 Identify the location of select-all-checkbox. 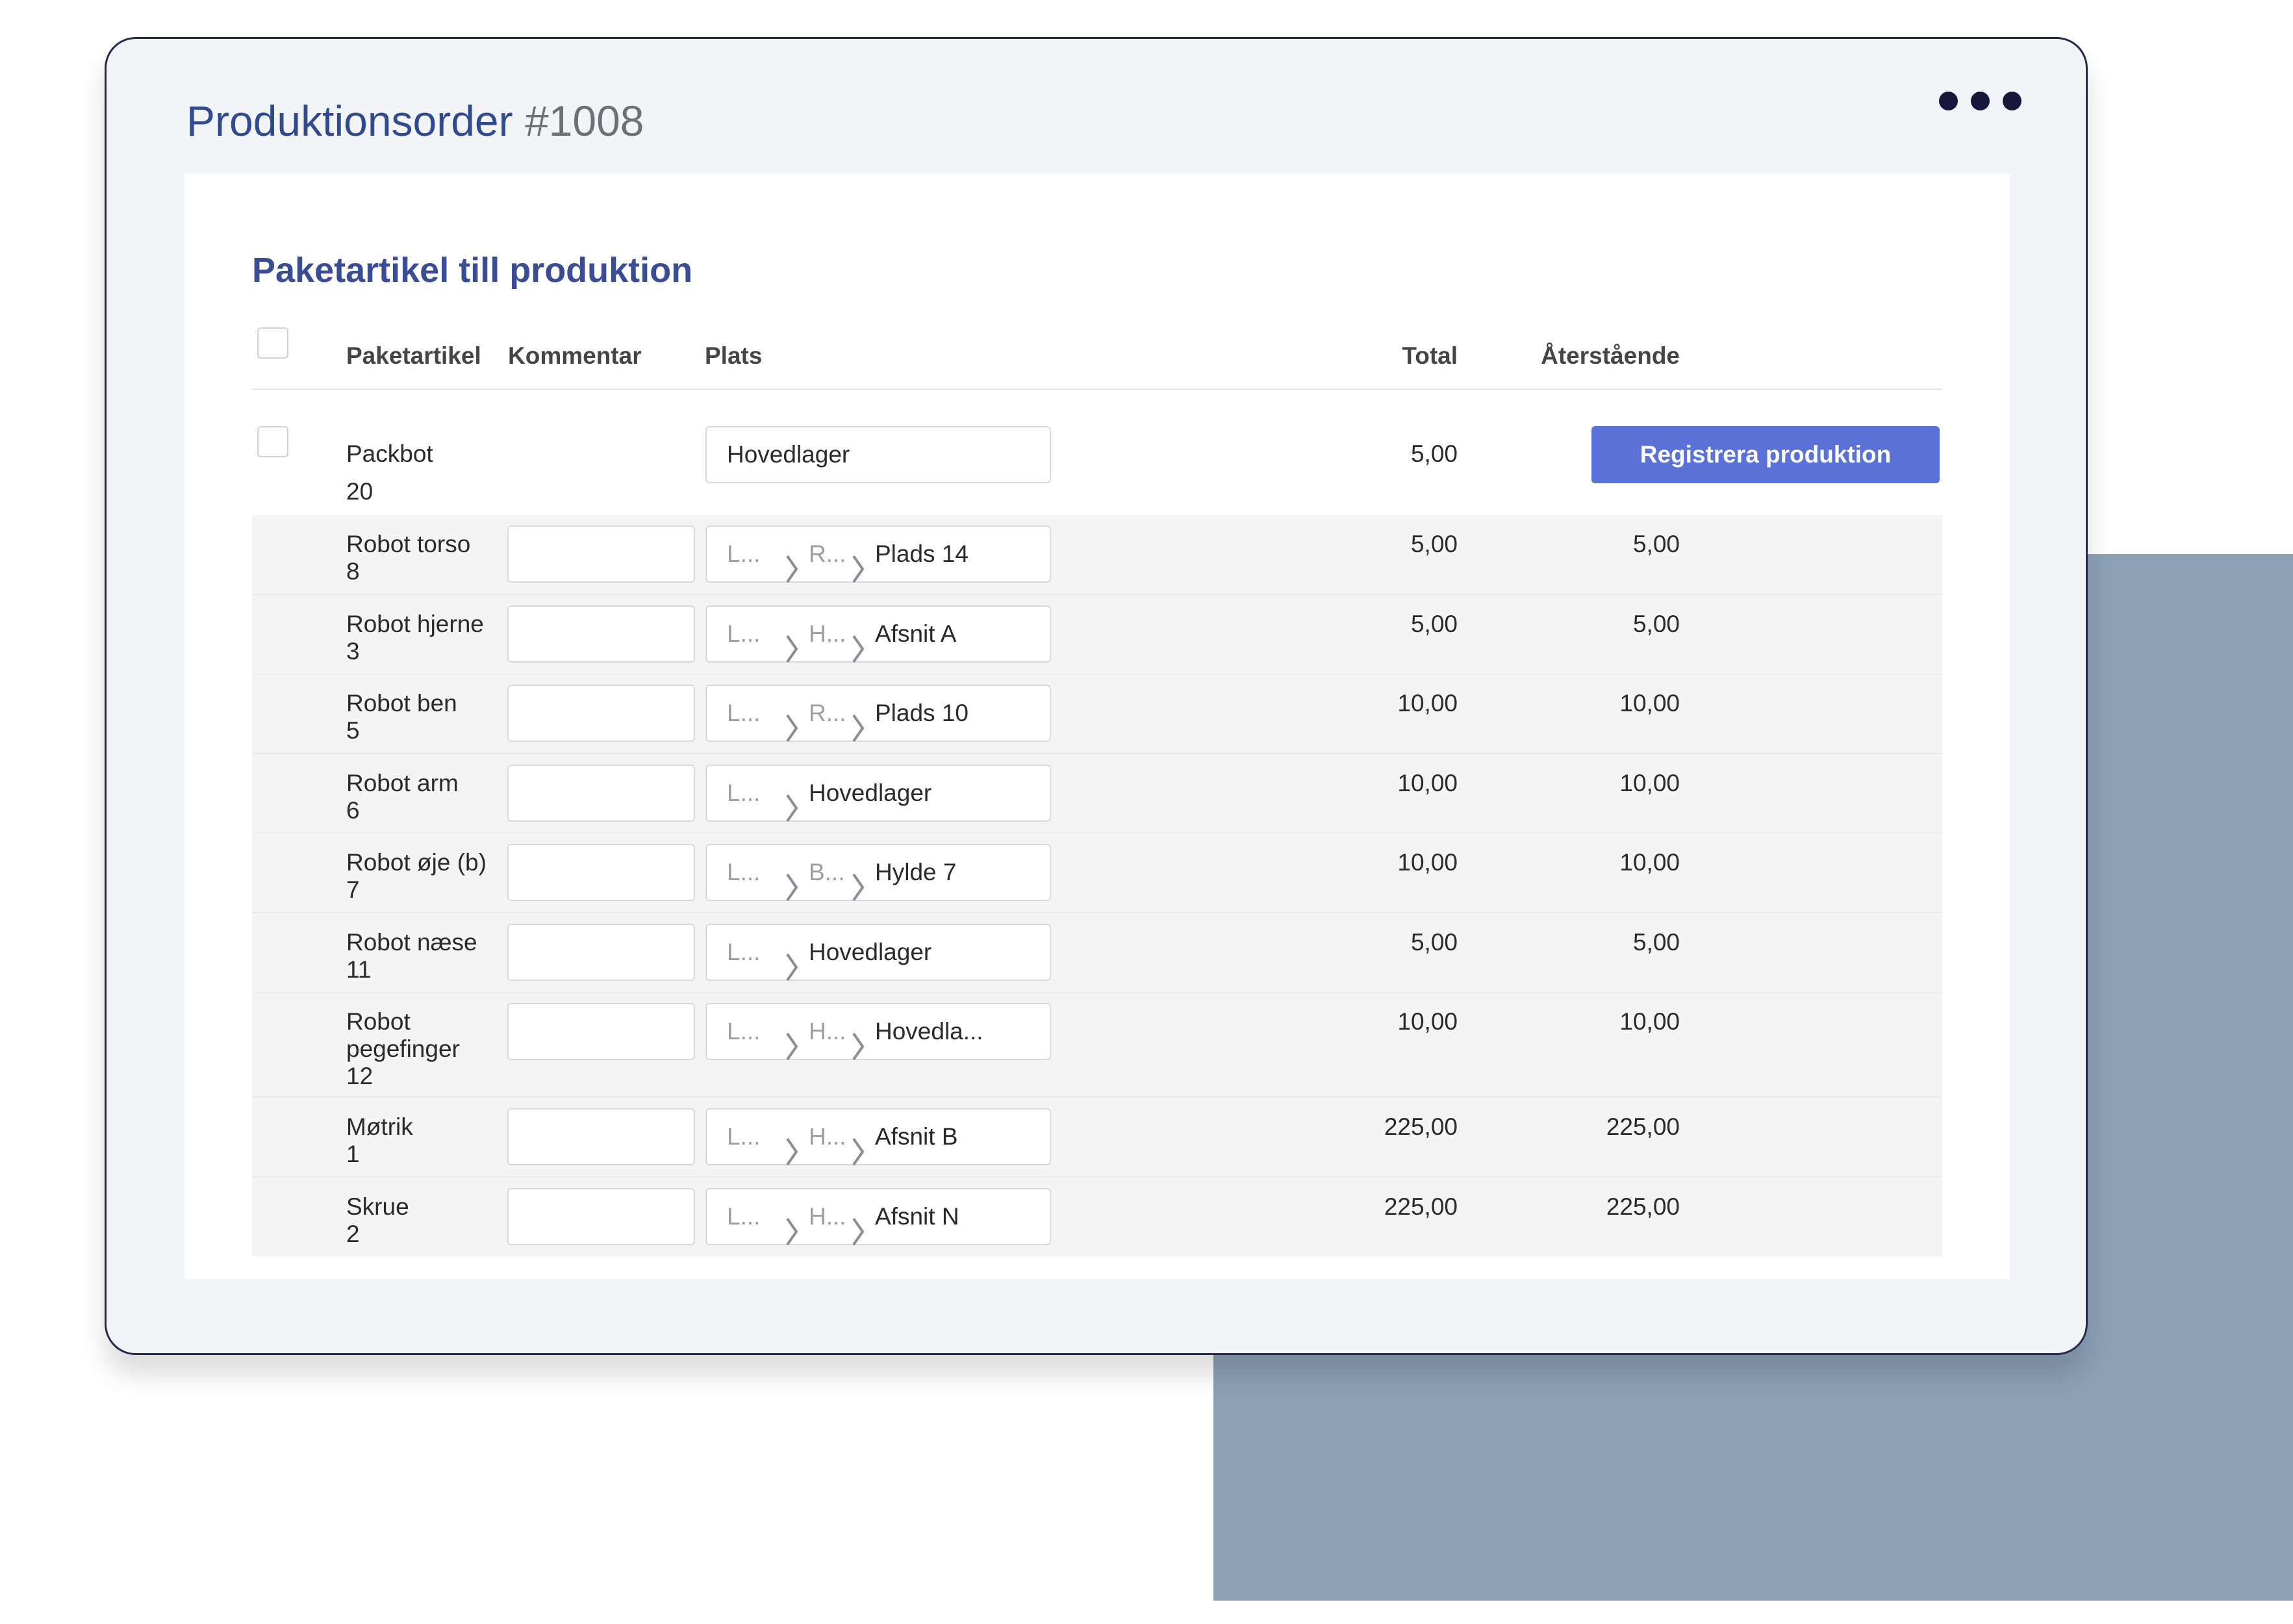
(272, 343).